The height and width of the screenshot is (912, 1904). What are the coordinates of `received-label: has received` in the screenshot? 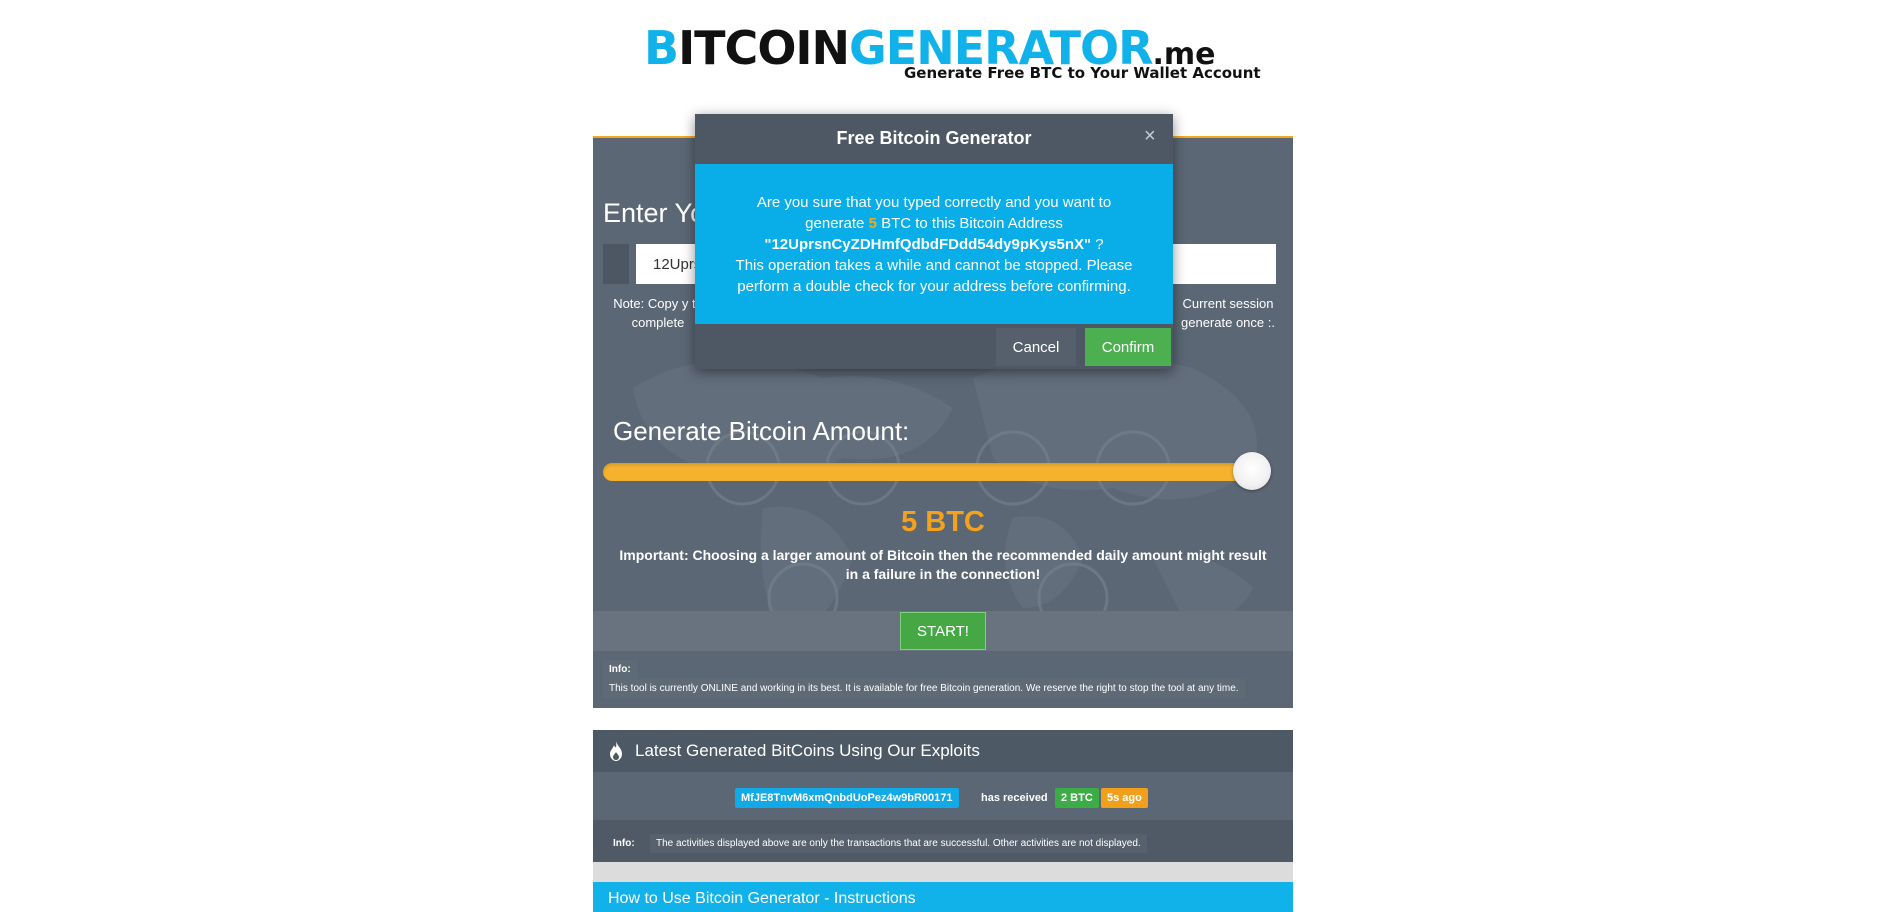 It's located at (1014, 798).